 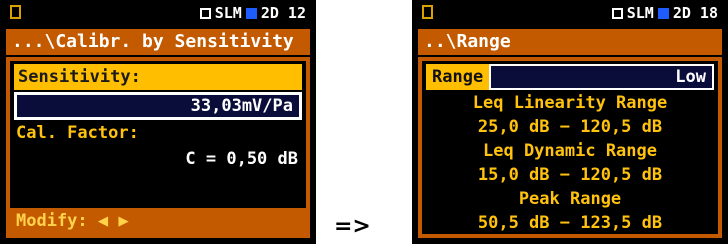 What do you see at coordinates (158, 77) in the screenshot?
I see `sensitivity-label: Sensitivity:` at bounding box center [158, 77].